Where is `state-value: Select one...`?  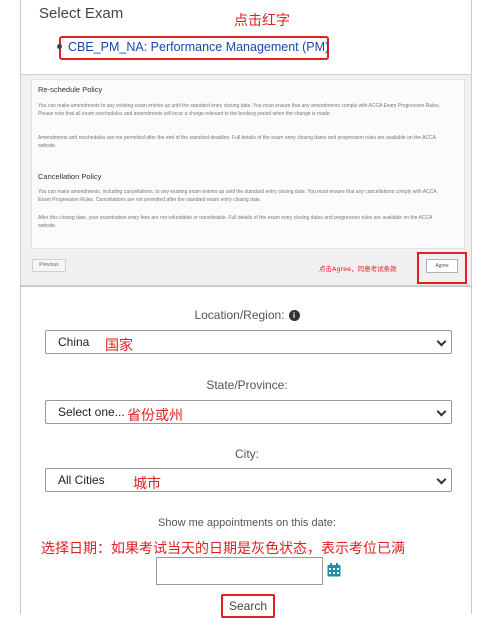
state-value: Select one... is located at coordinates (91, 412).